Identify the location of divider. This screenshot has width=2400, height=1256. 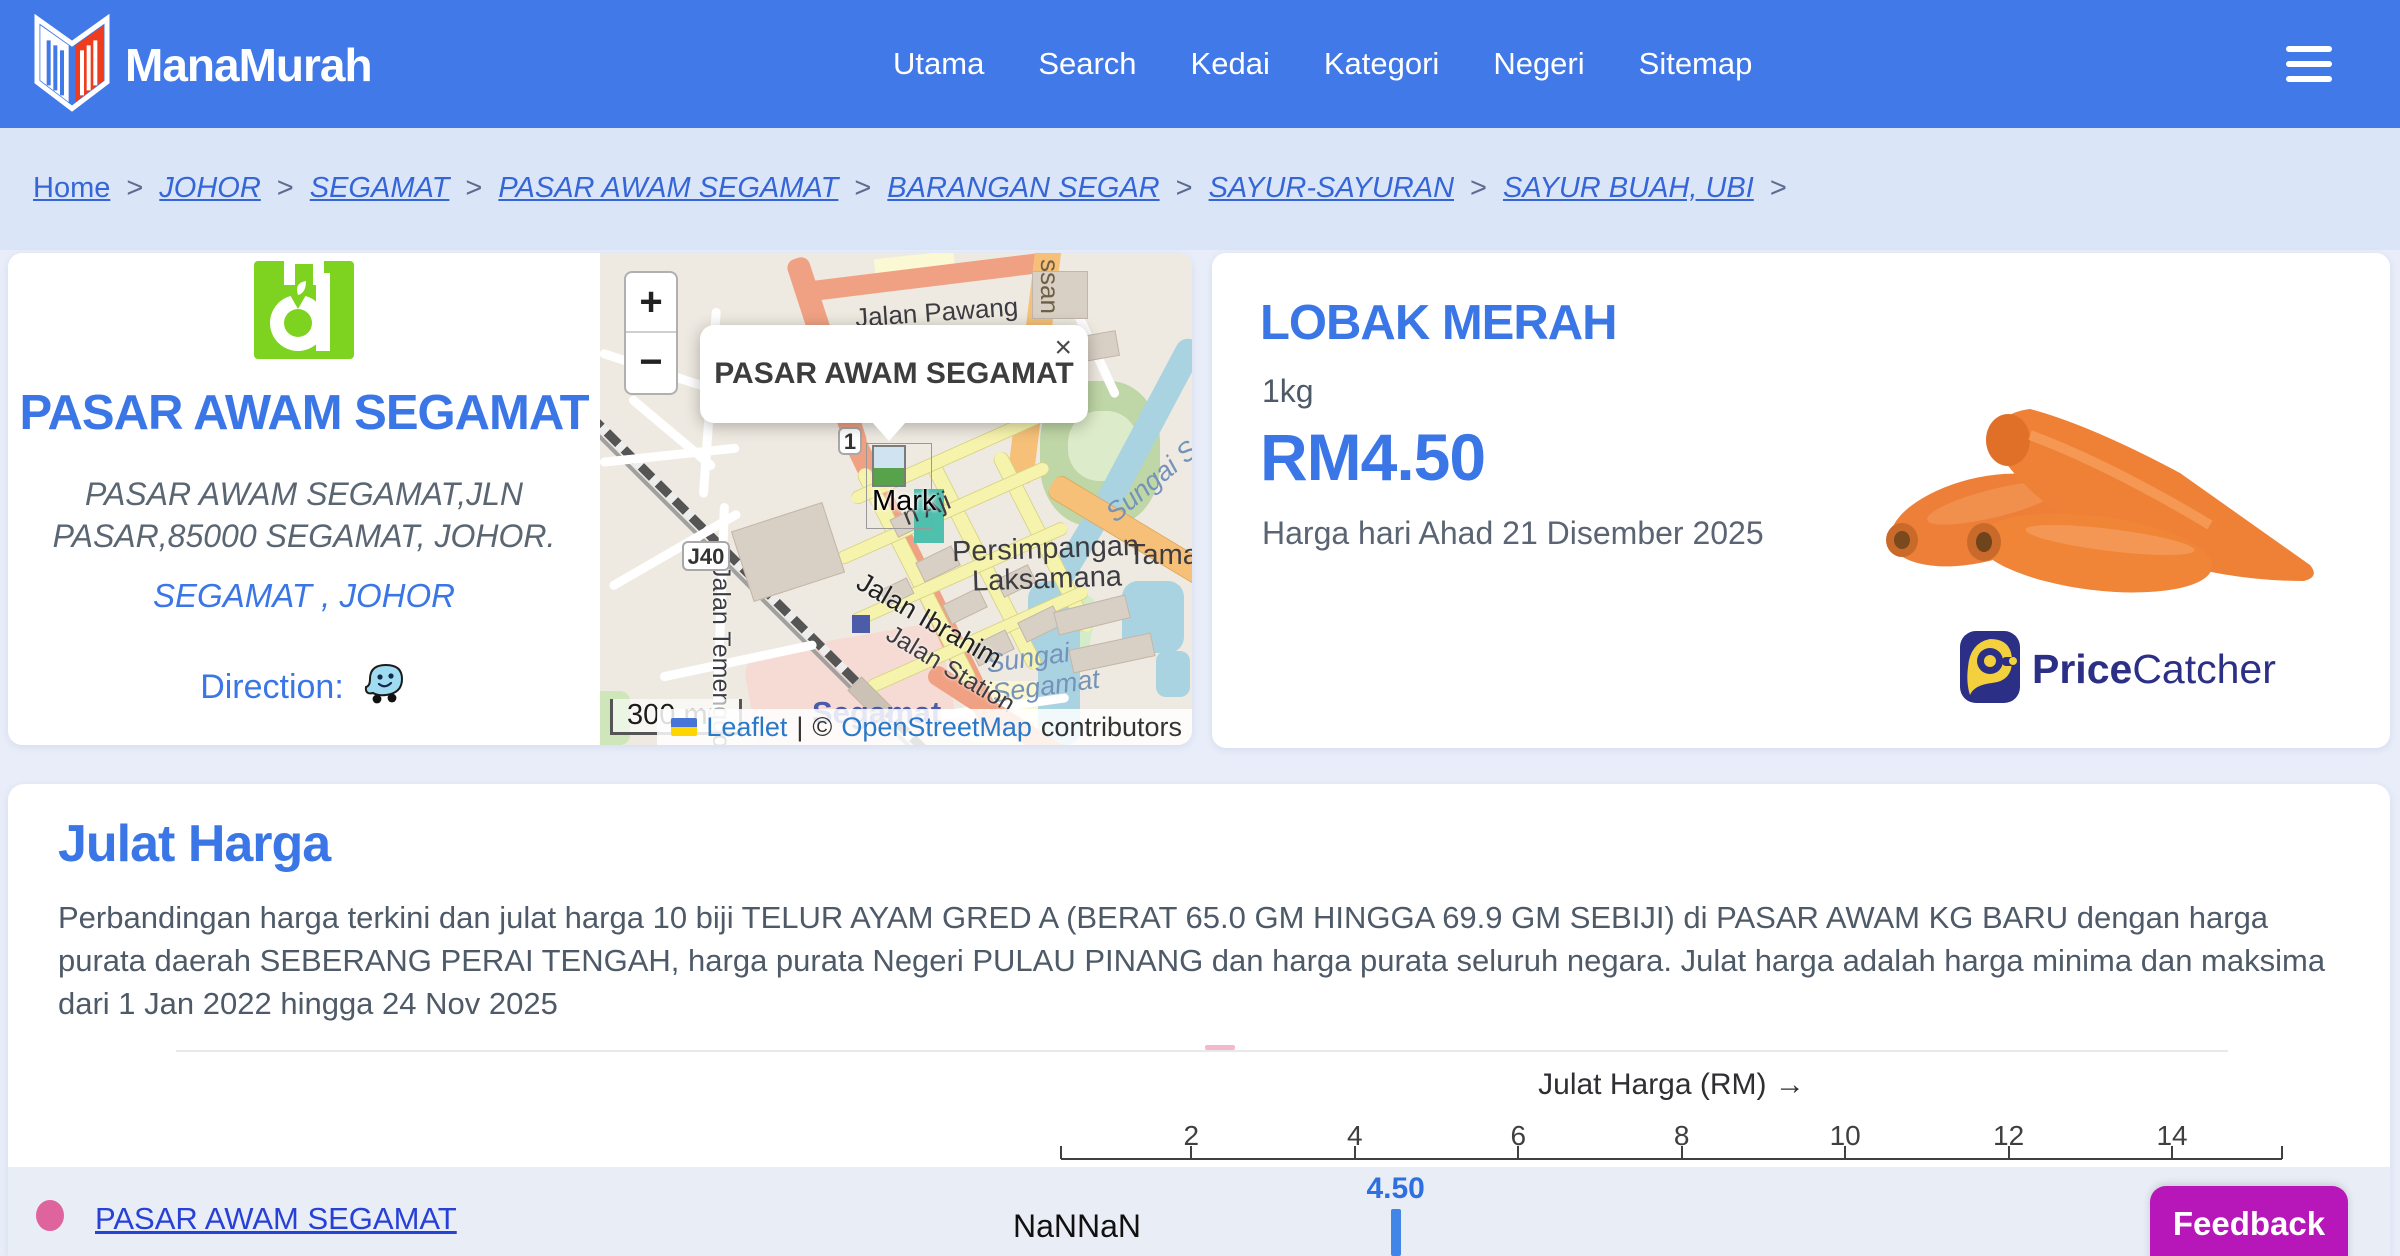
(1202, 1051).